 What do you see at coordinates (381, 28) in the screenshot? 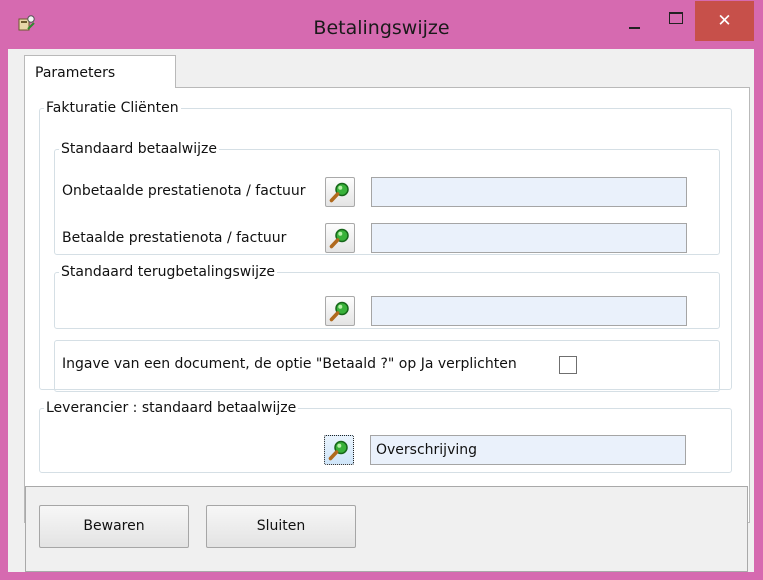
I see `window-title: Betalingswijze` at bounding box center [381, 28].